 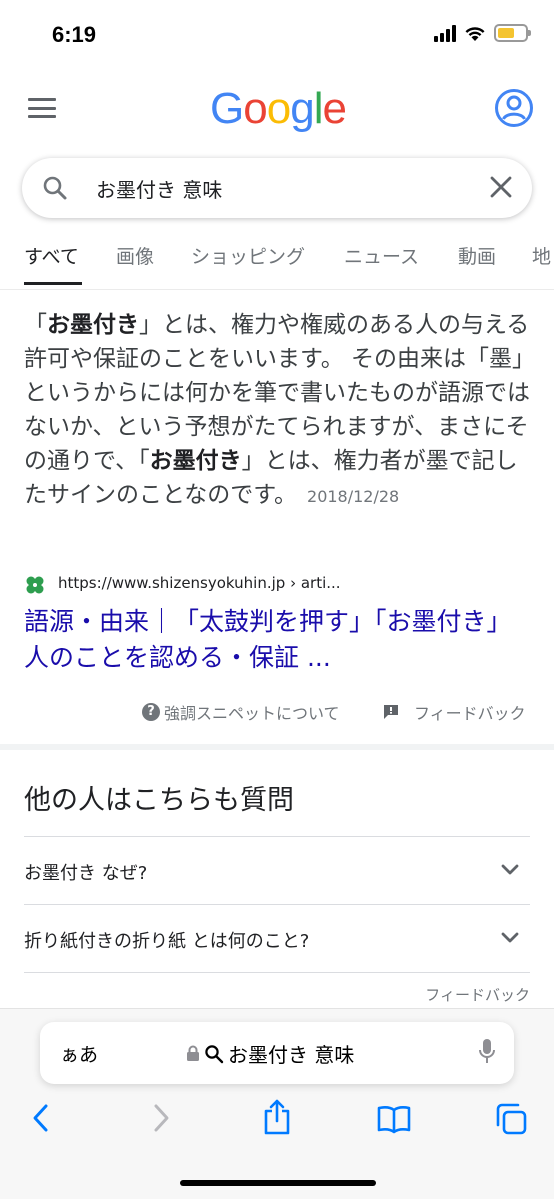 I want to click on address-text: お墨付き 意味, so click(x=291, y=1055).